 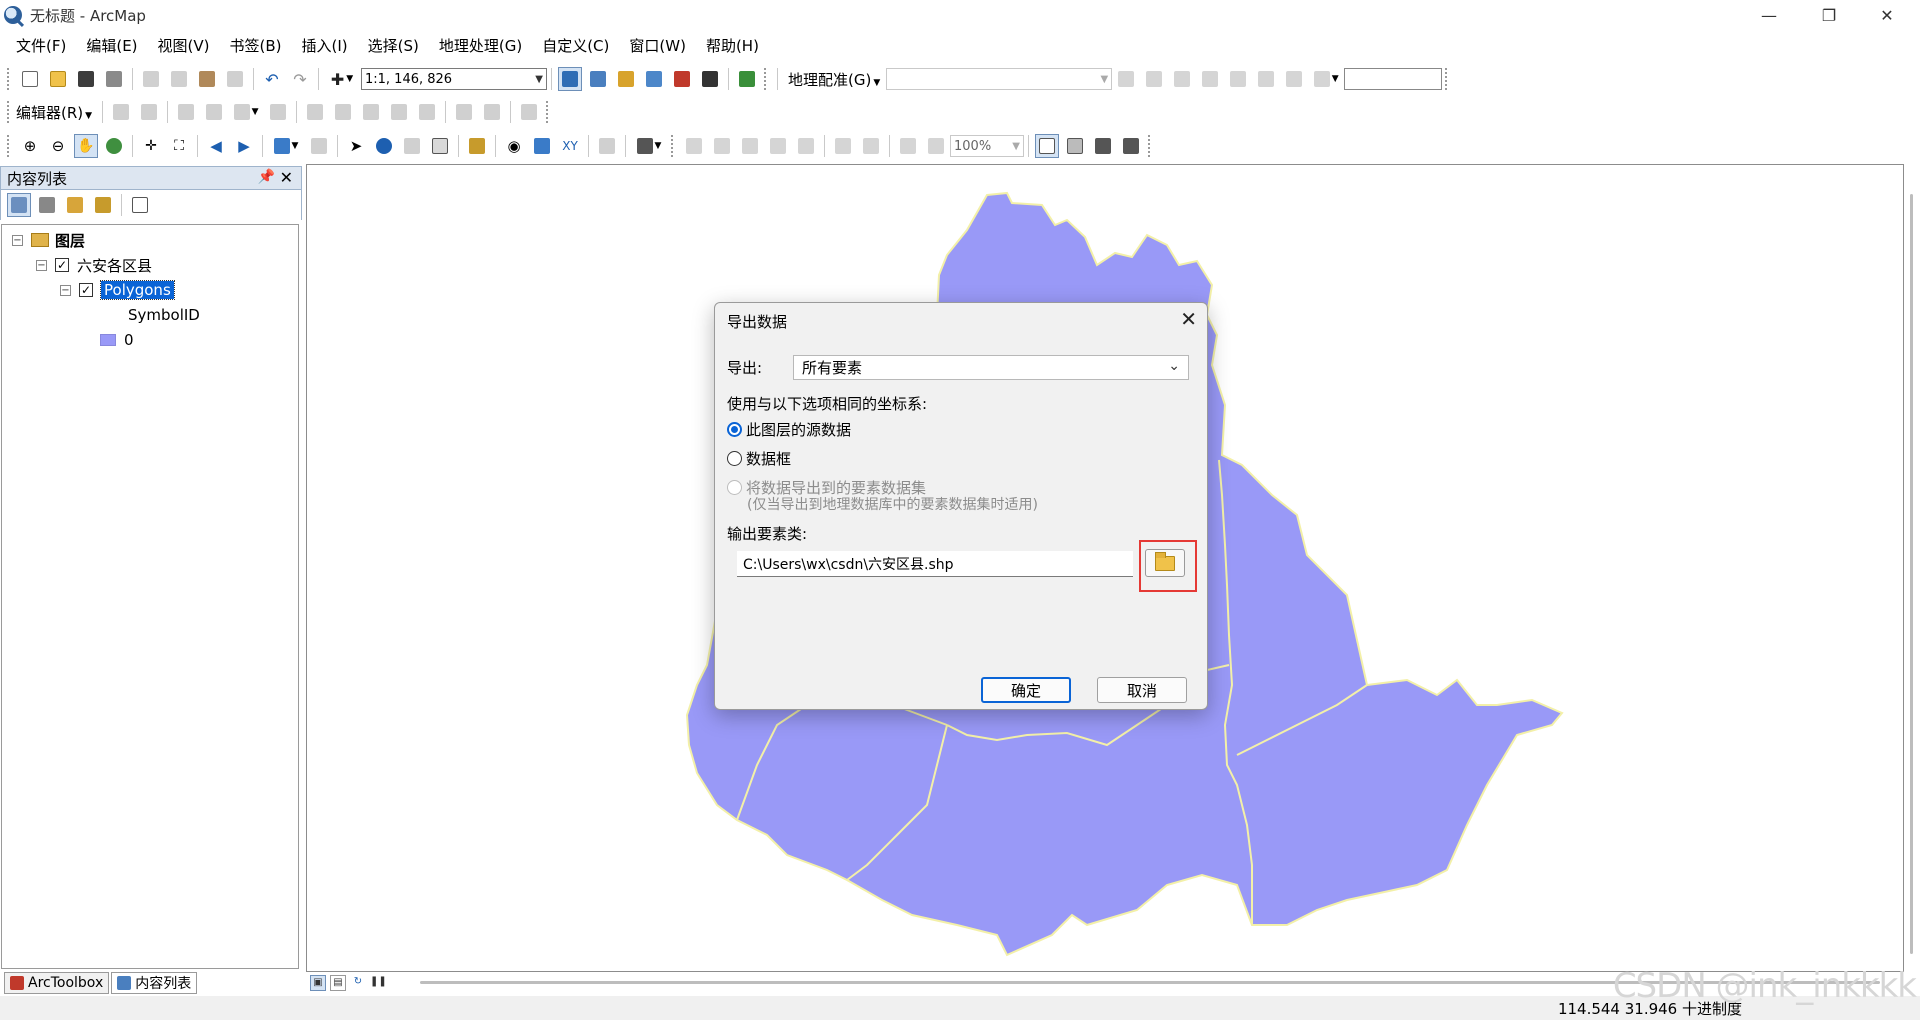 What do you see at coordinates (734, 429) in the screenshot?
I see `radio-indicator-checked` at bounding box center [734, 429].